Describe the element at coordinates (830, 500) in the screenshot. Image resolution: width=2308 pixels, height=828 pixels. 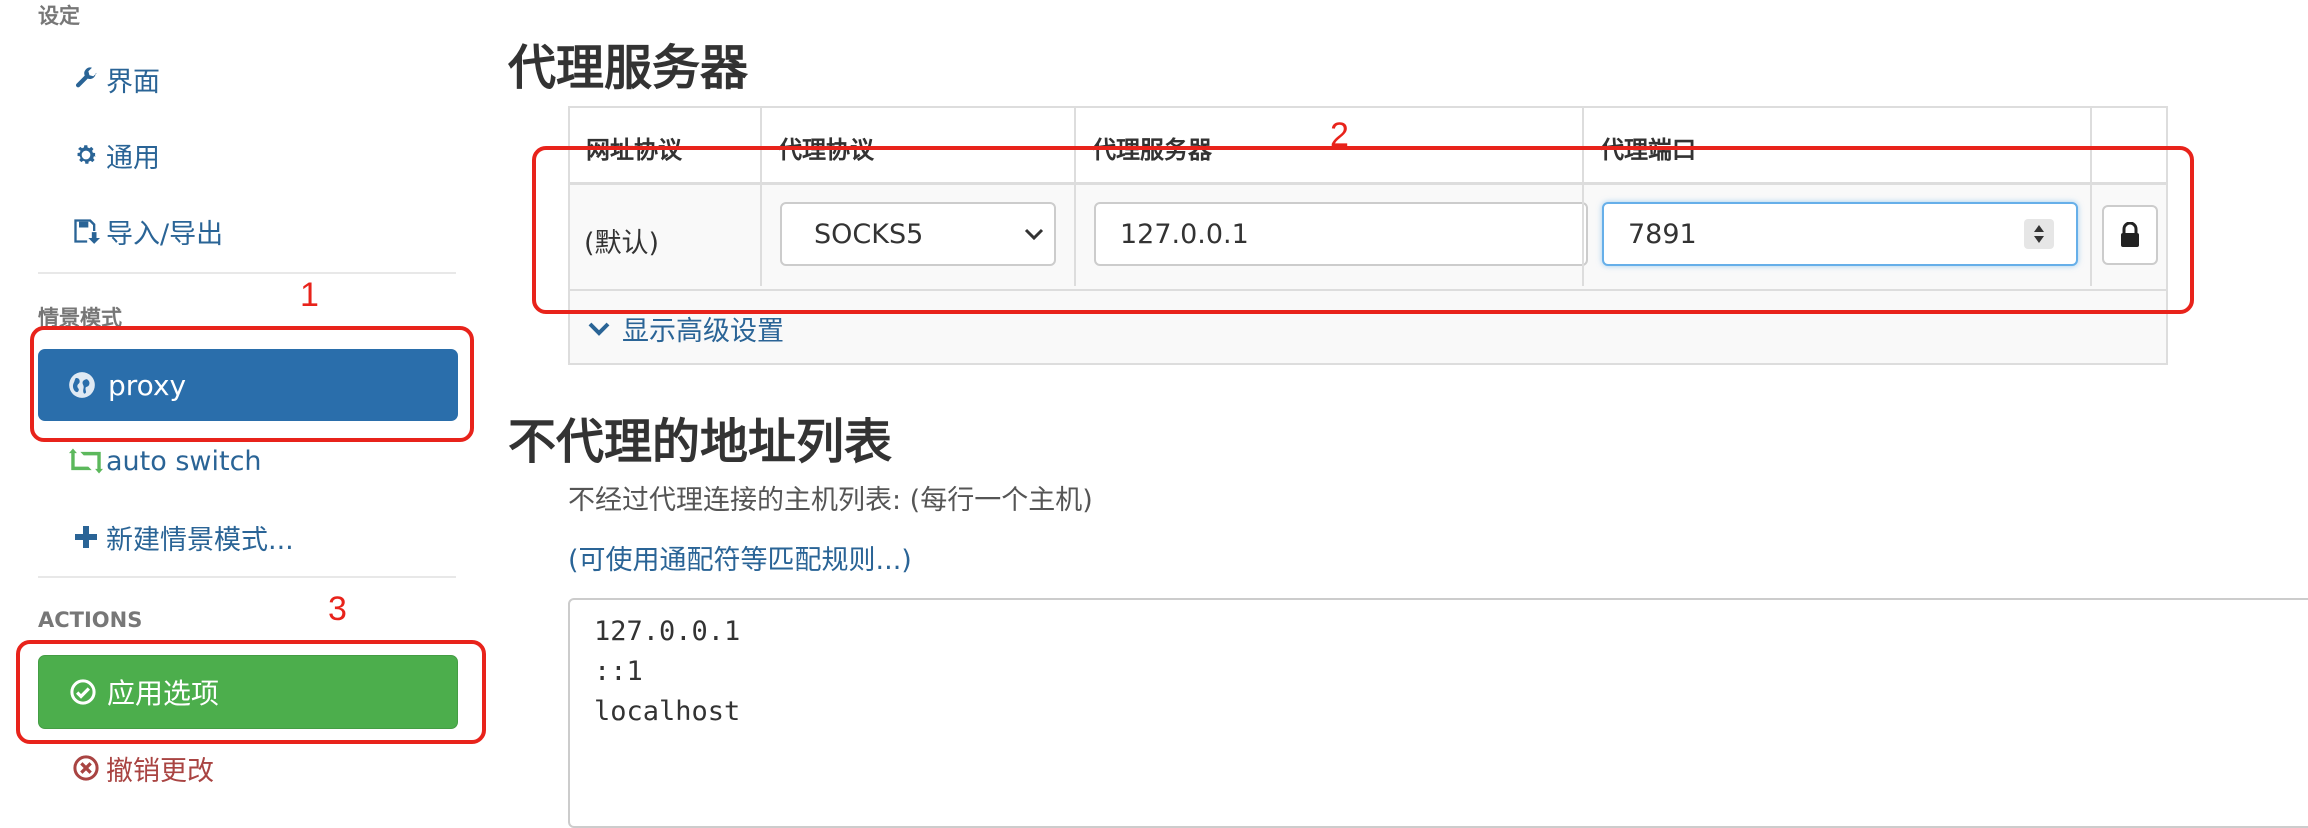
I see `bypass-help-text: 不经过代理连接的主机列表: (每行一个主机)` at that location.